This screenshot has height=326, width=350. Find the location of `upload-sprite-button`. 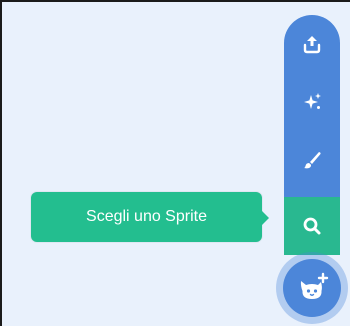

upload-sprite-button is located at coordinates (312, 44).